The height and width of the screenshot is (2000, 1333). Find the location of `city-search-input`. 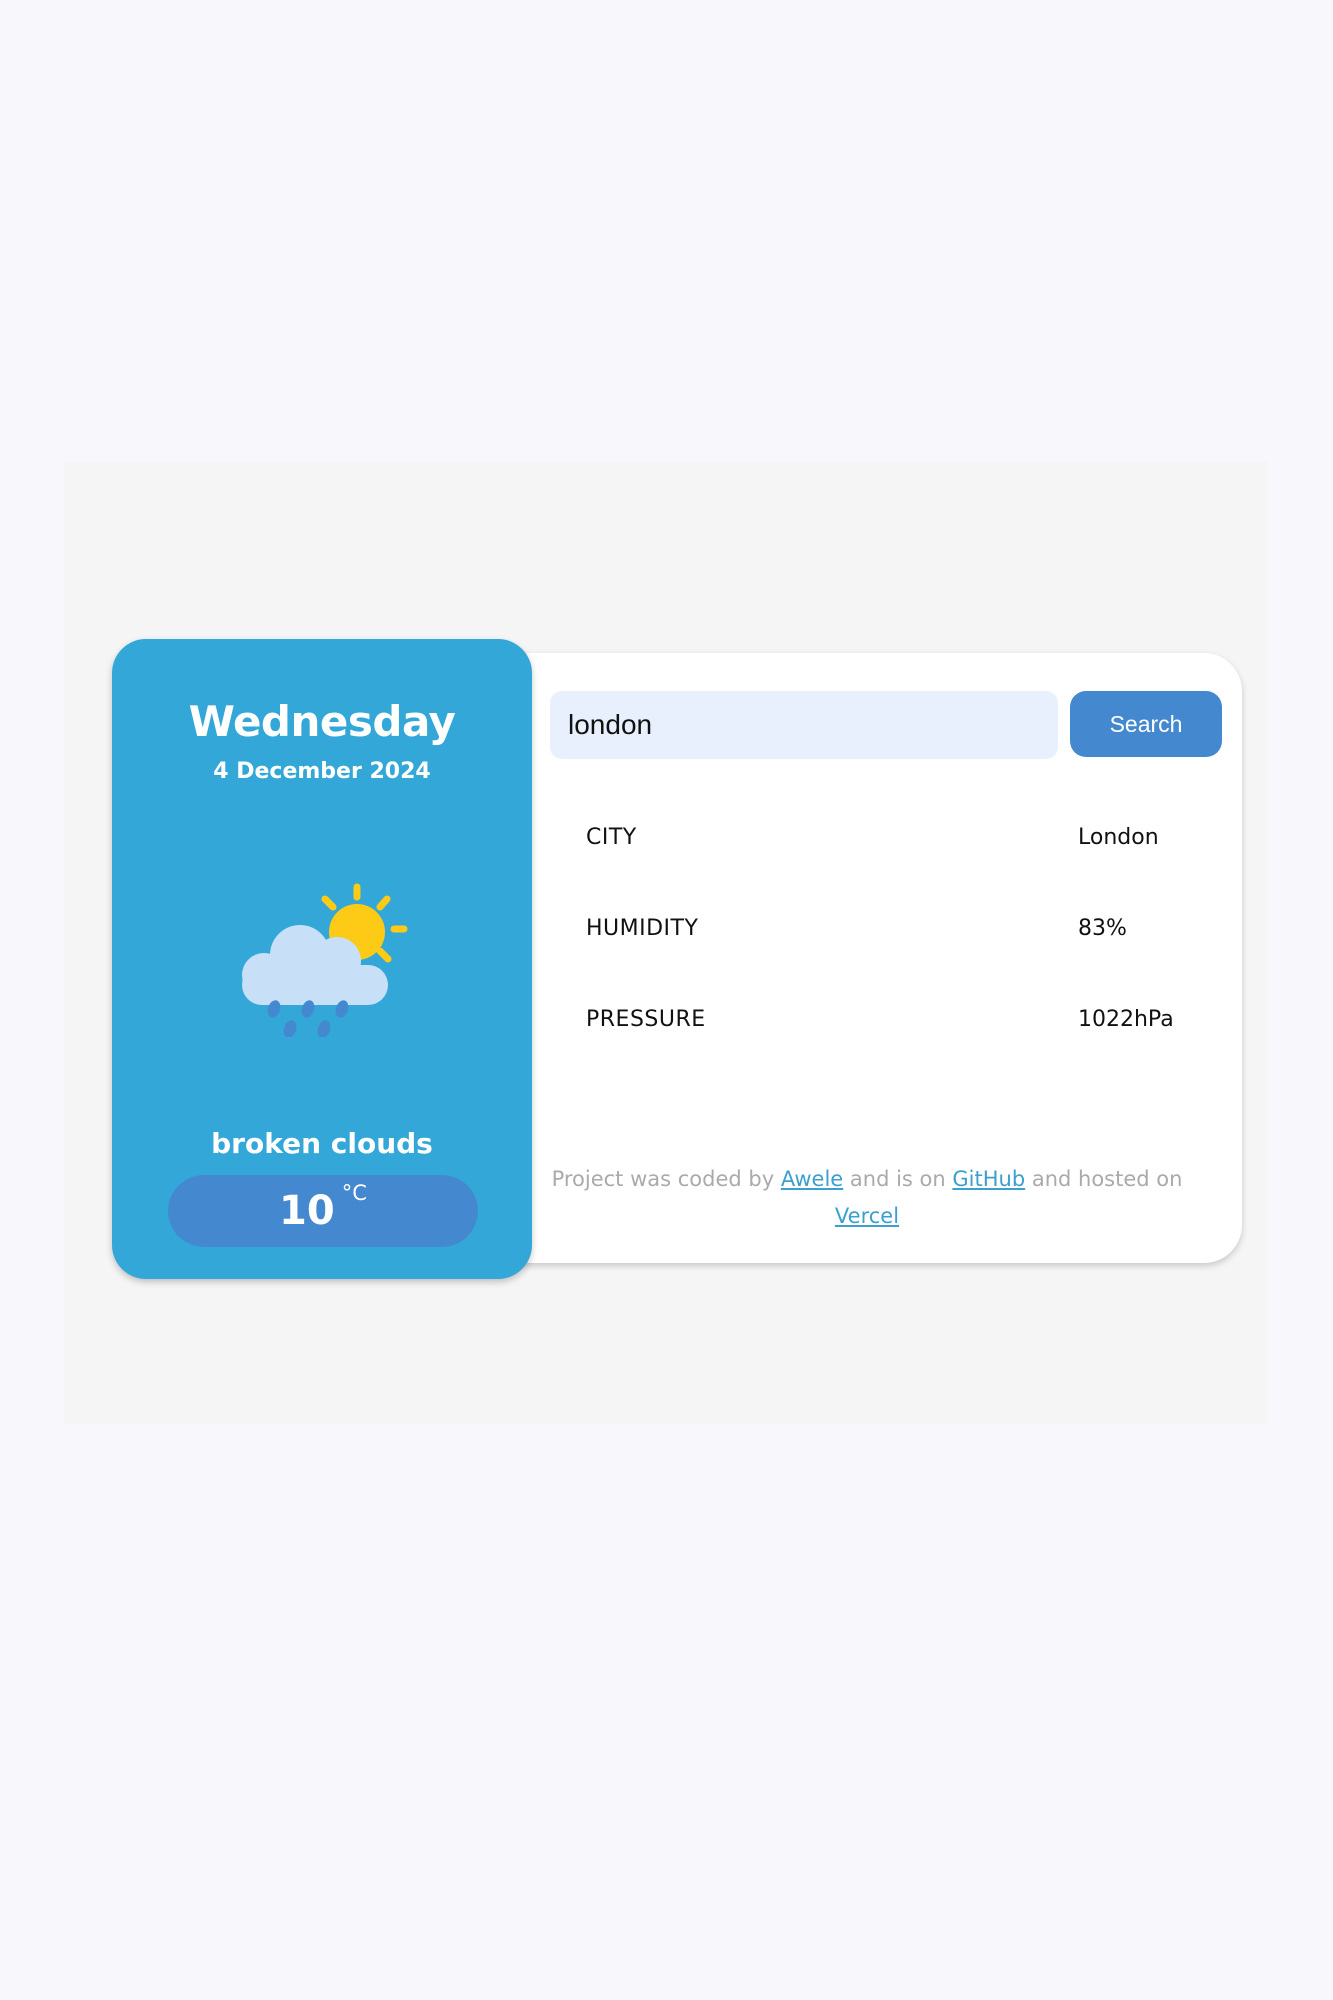

city-search-input is located at coordinates (804, 725).